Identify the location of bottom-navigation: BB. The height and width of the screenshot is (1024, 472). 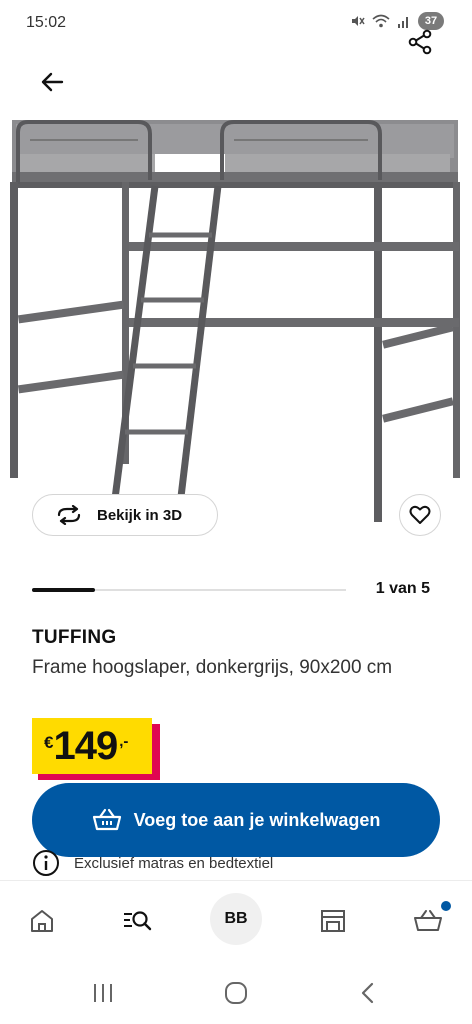
(236, 920).